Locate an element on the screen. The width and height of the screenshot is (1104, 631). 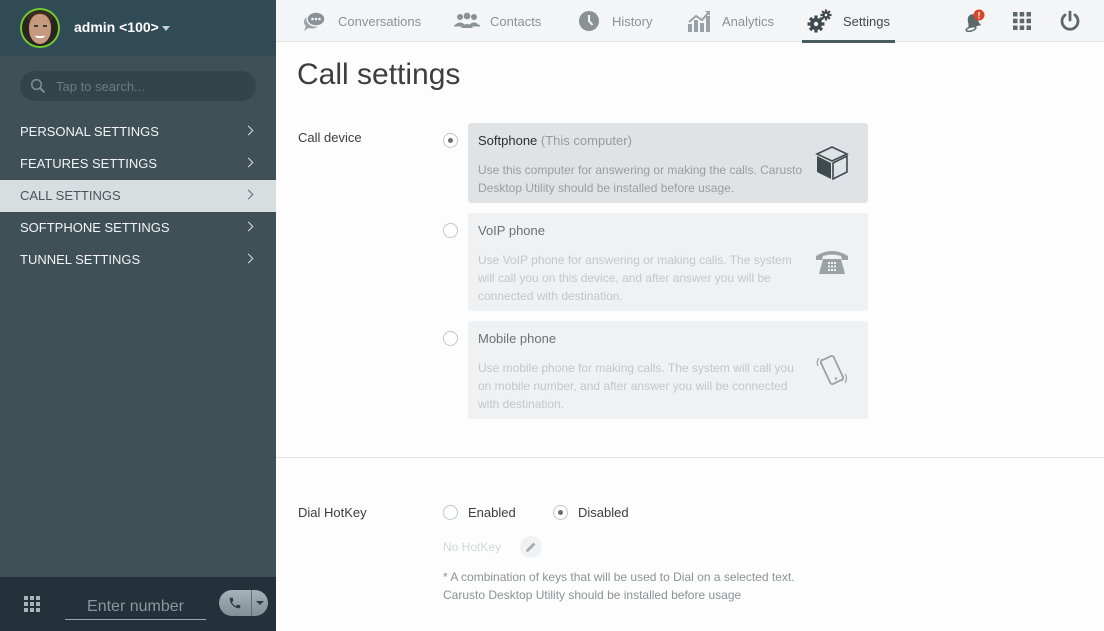
mobile-phone-radio is located at coordinates (450, 338).